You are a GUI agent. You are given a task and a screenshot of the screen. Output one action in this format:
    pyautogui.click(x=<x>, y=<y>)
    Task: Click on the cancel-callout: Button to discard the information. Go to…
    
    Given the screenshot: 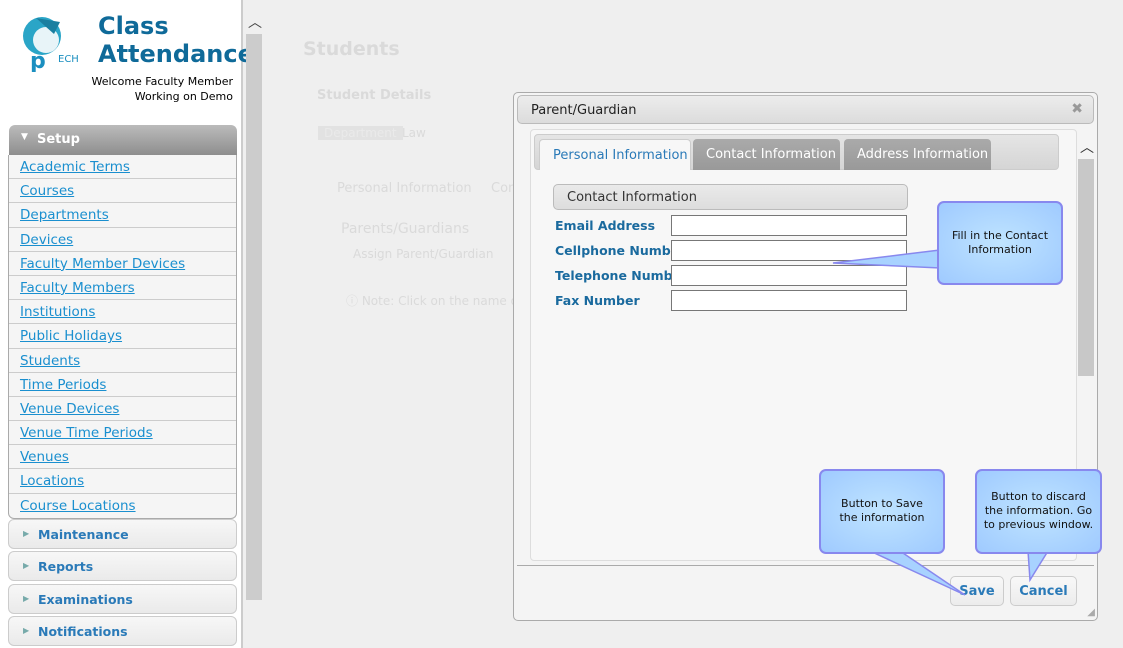 What is the action you would take?
    pyautogui.click(x=1038, y=511)
    